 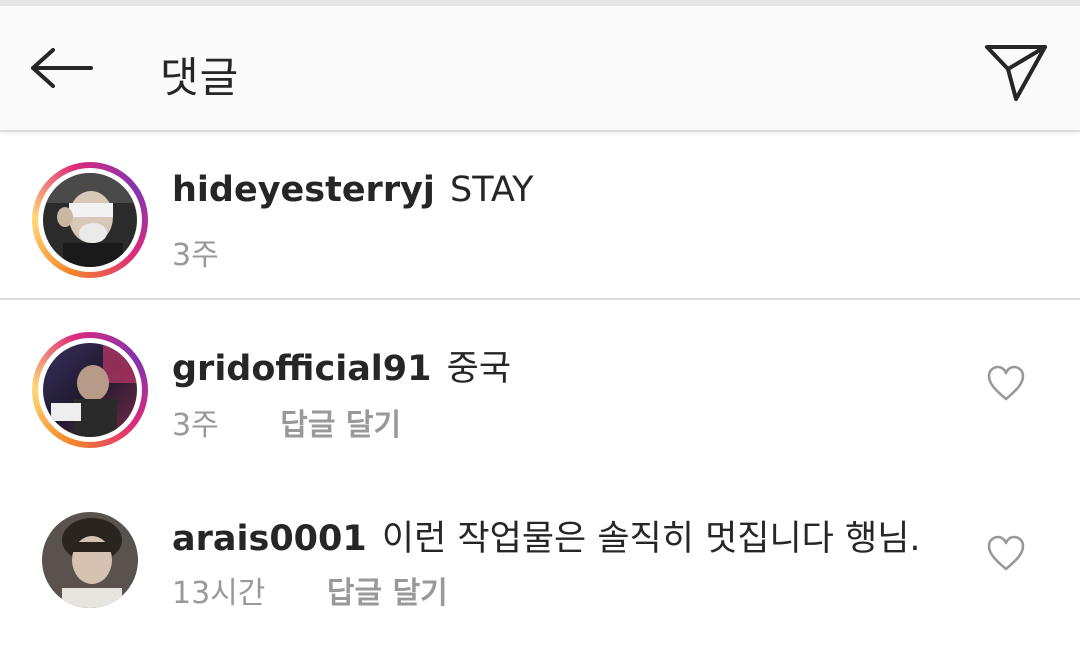 I want to click on comment-line: arais0001 이런 작업물은 솔직히 멋집니다 행님., so click(x=546, y=535).